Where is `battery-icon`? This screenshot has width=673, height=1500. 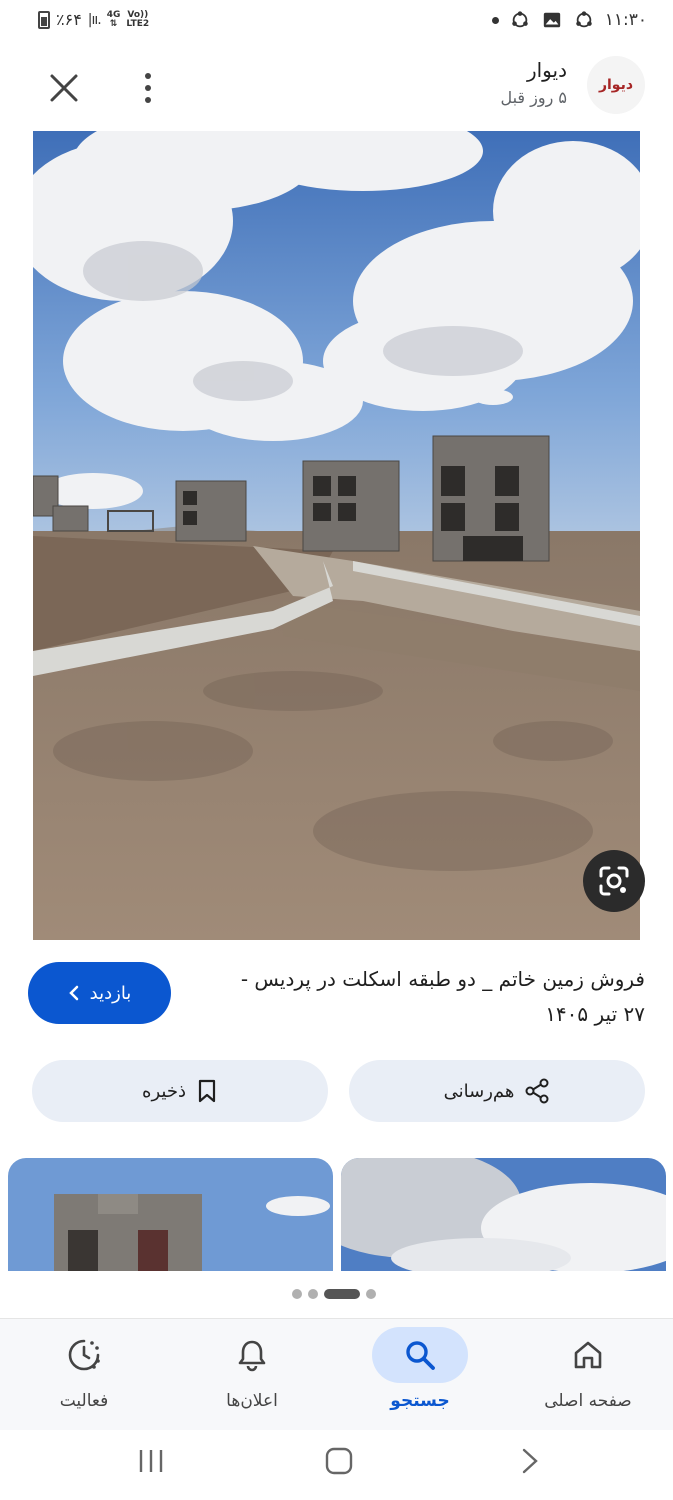
battery-icon is located at coordinates (44, 19).